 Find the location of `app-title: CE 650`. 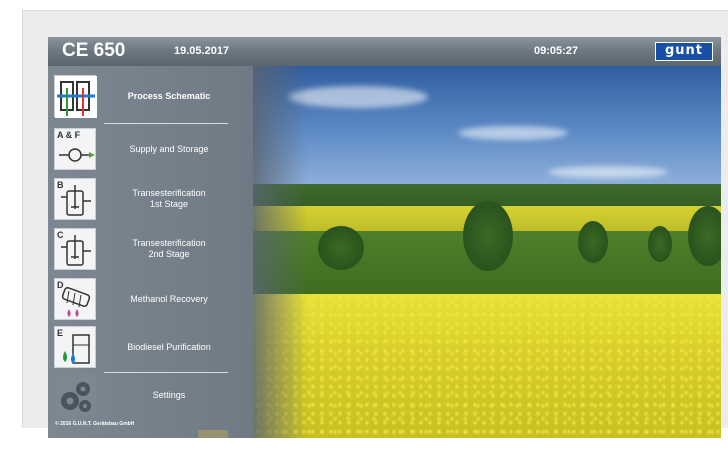

app-title: CE 650 is located at coordinates (94, 50).